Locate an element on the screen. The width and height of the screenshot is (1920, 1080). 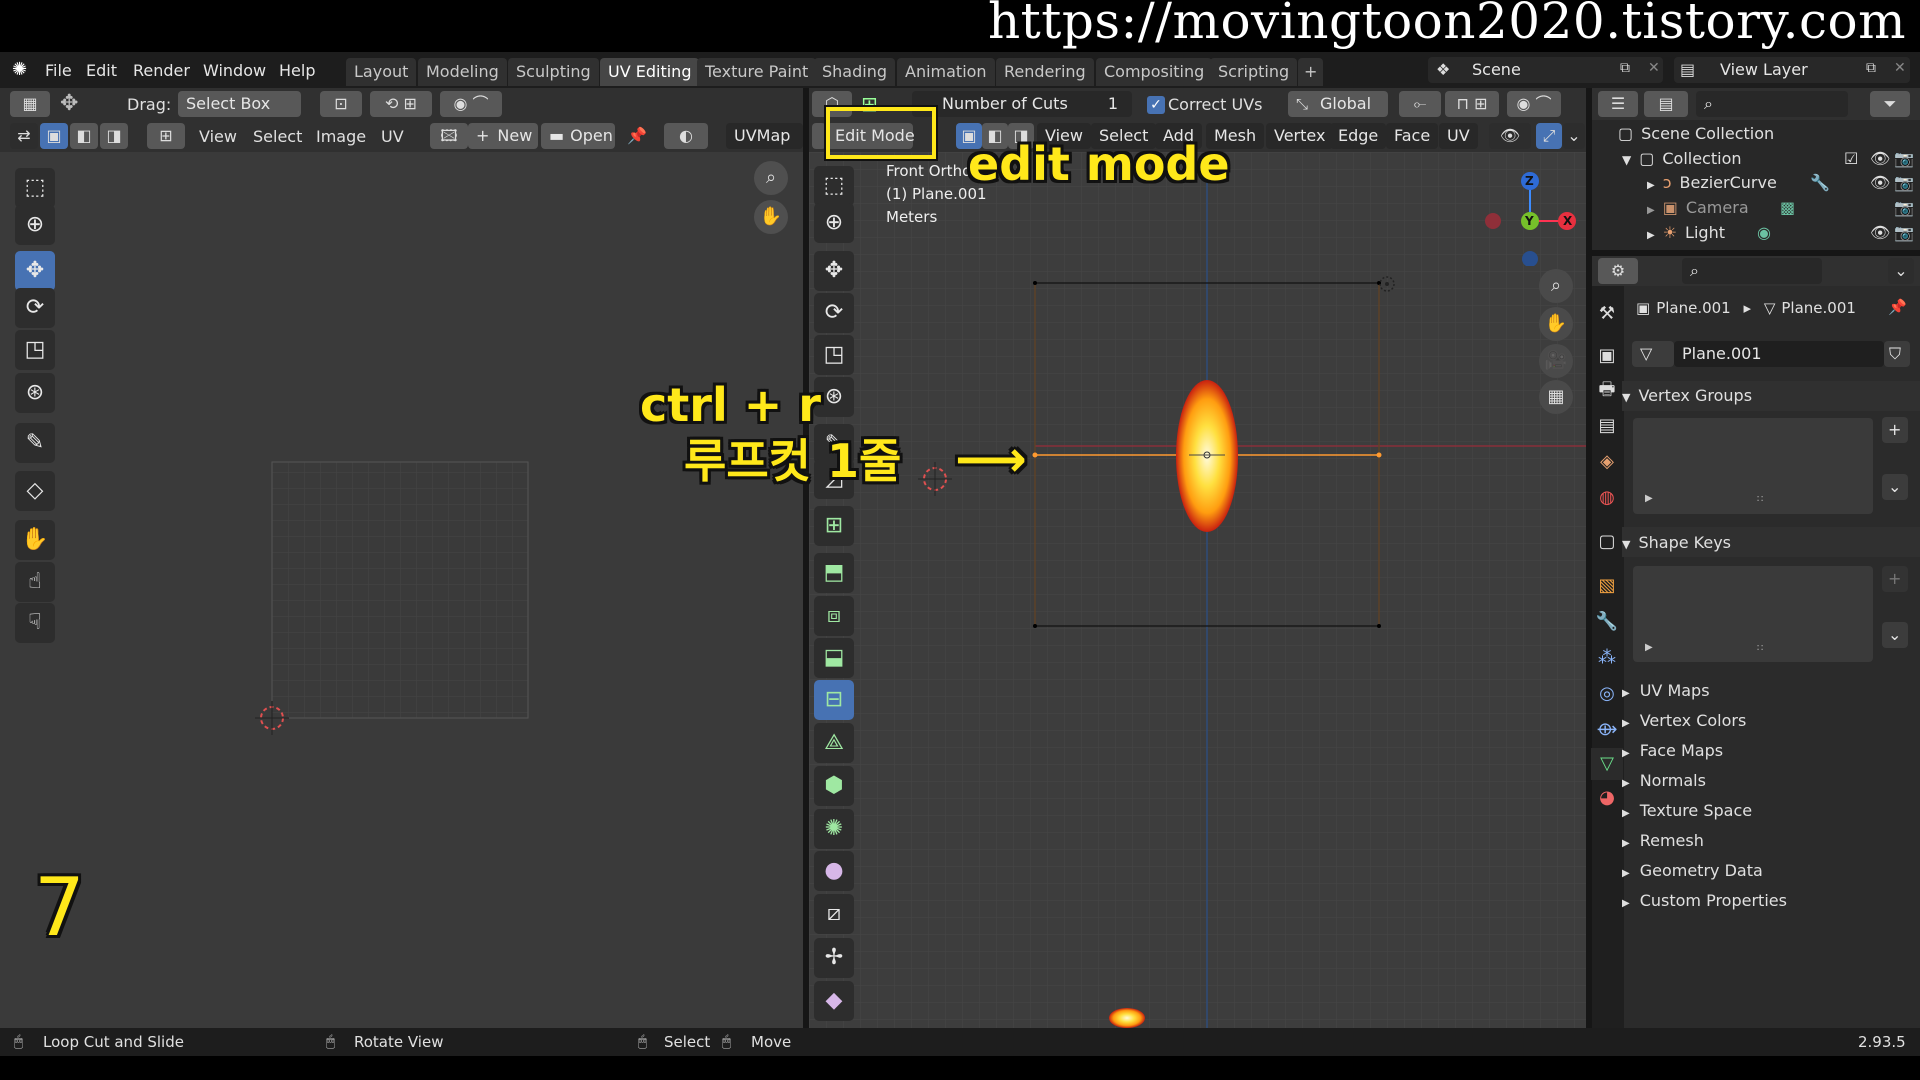
vp-menu-face: Face is located at coordinates (1412, 136).